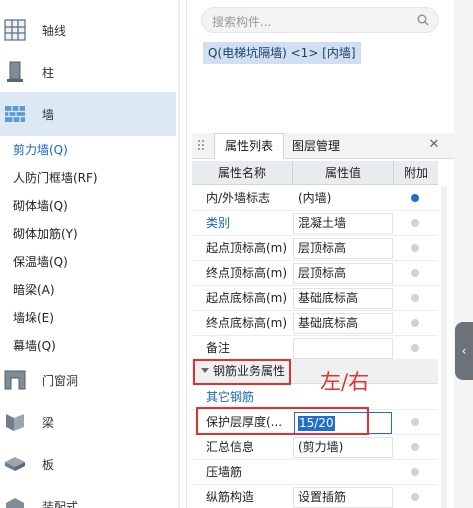 This screenshot has width=473, height=508. What do you see at coordinates (249, 146) in the screenshot?
I see `tab-properties: 属性列表` at bounding box center [249, 146].